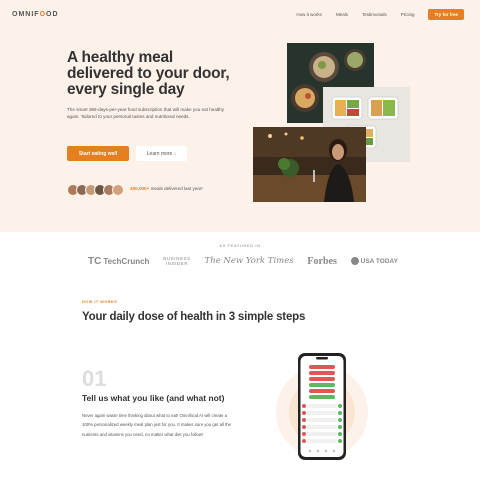  I want to click on forbes-logo: Forbes, so click(322, 261).